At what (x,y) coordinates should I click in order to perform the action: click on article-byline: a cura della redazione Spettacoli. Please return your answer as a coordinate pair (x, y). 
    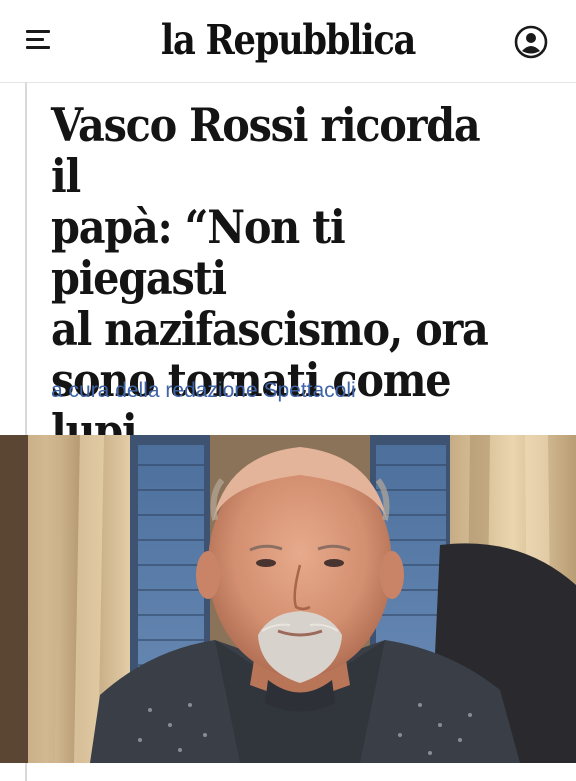
    Looking at the image, I should click on (203, 391).